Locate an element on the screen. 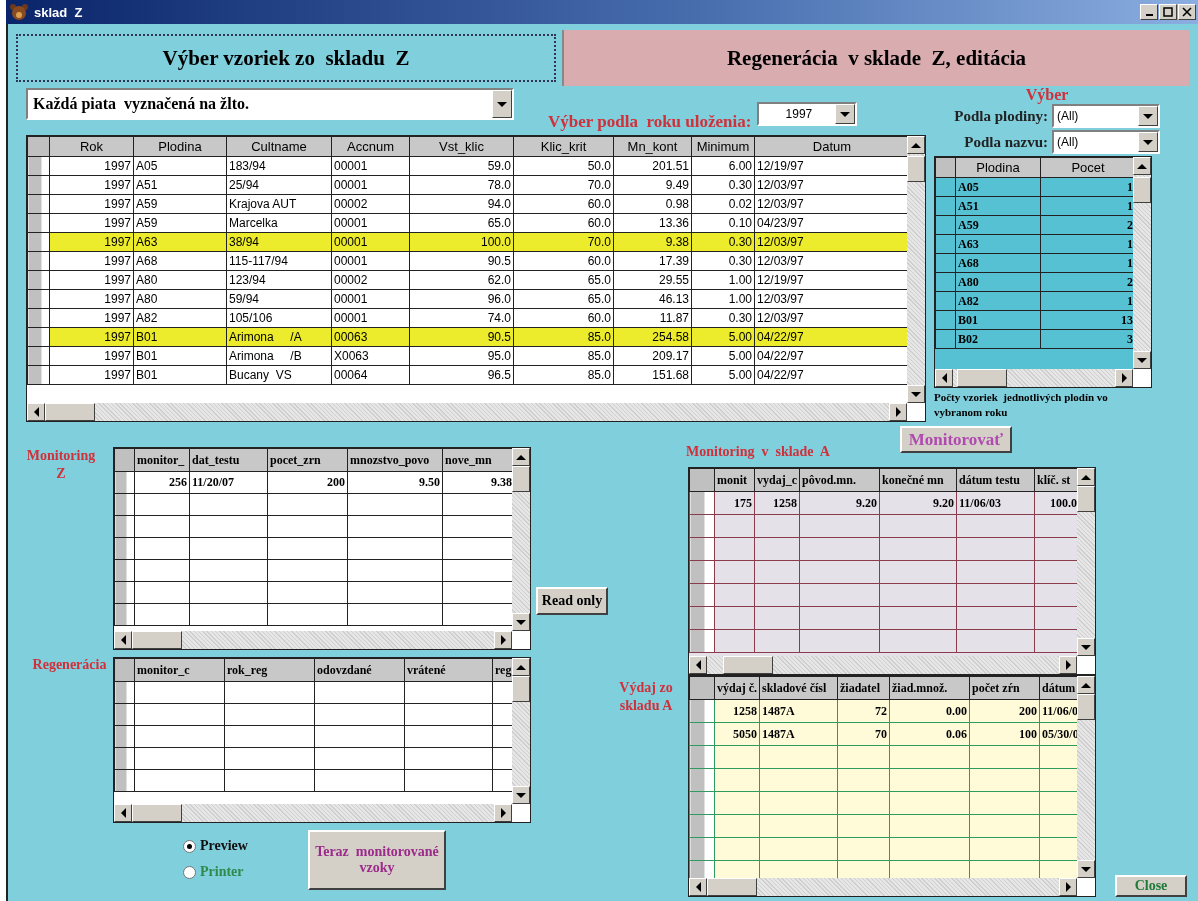 This screenshot has width=1198, height=901. close-button is located at coordinates (1187, 12).